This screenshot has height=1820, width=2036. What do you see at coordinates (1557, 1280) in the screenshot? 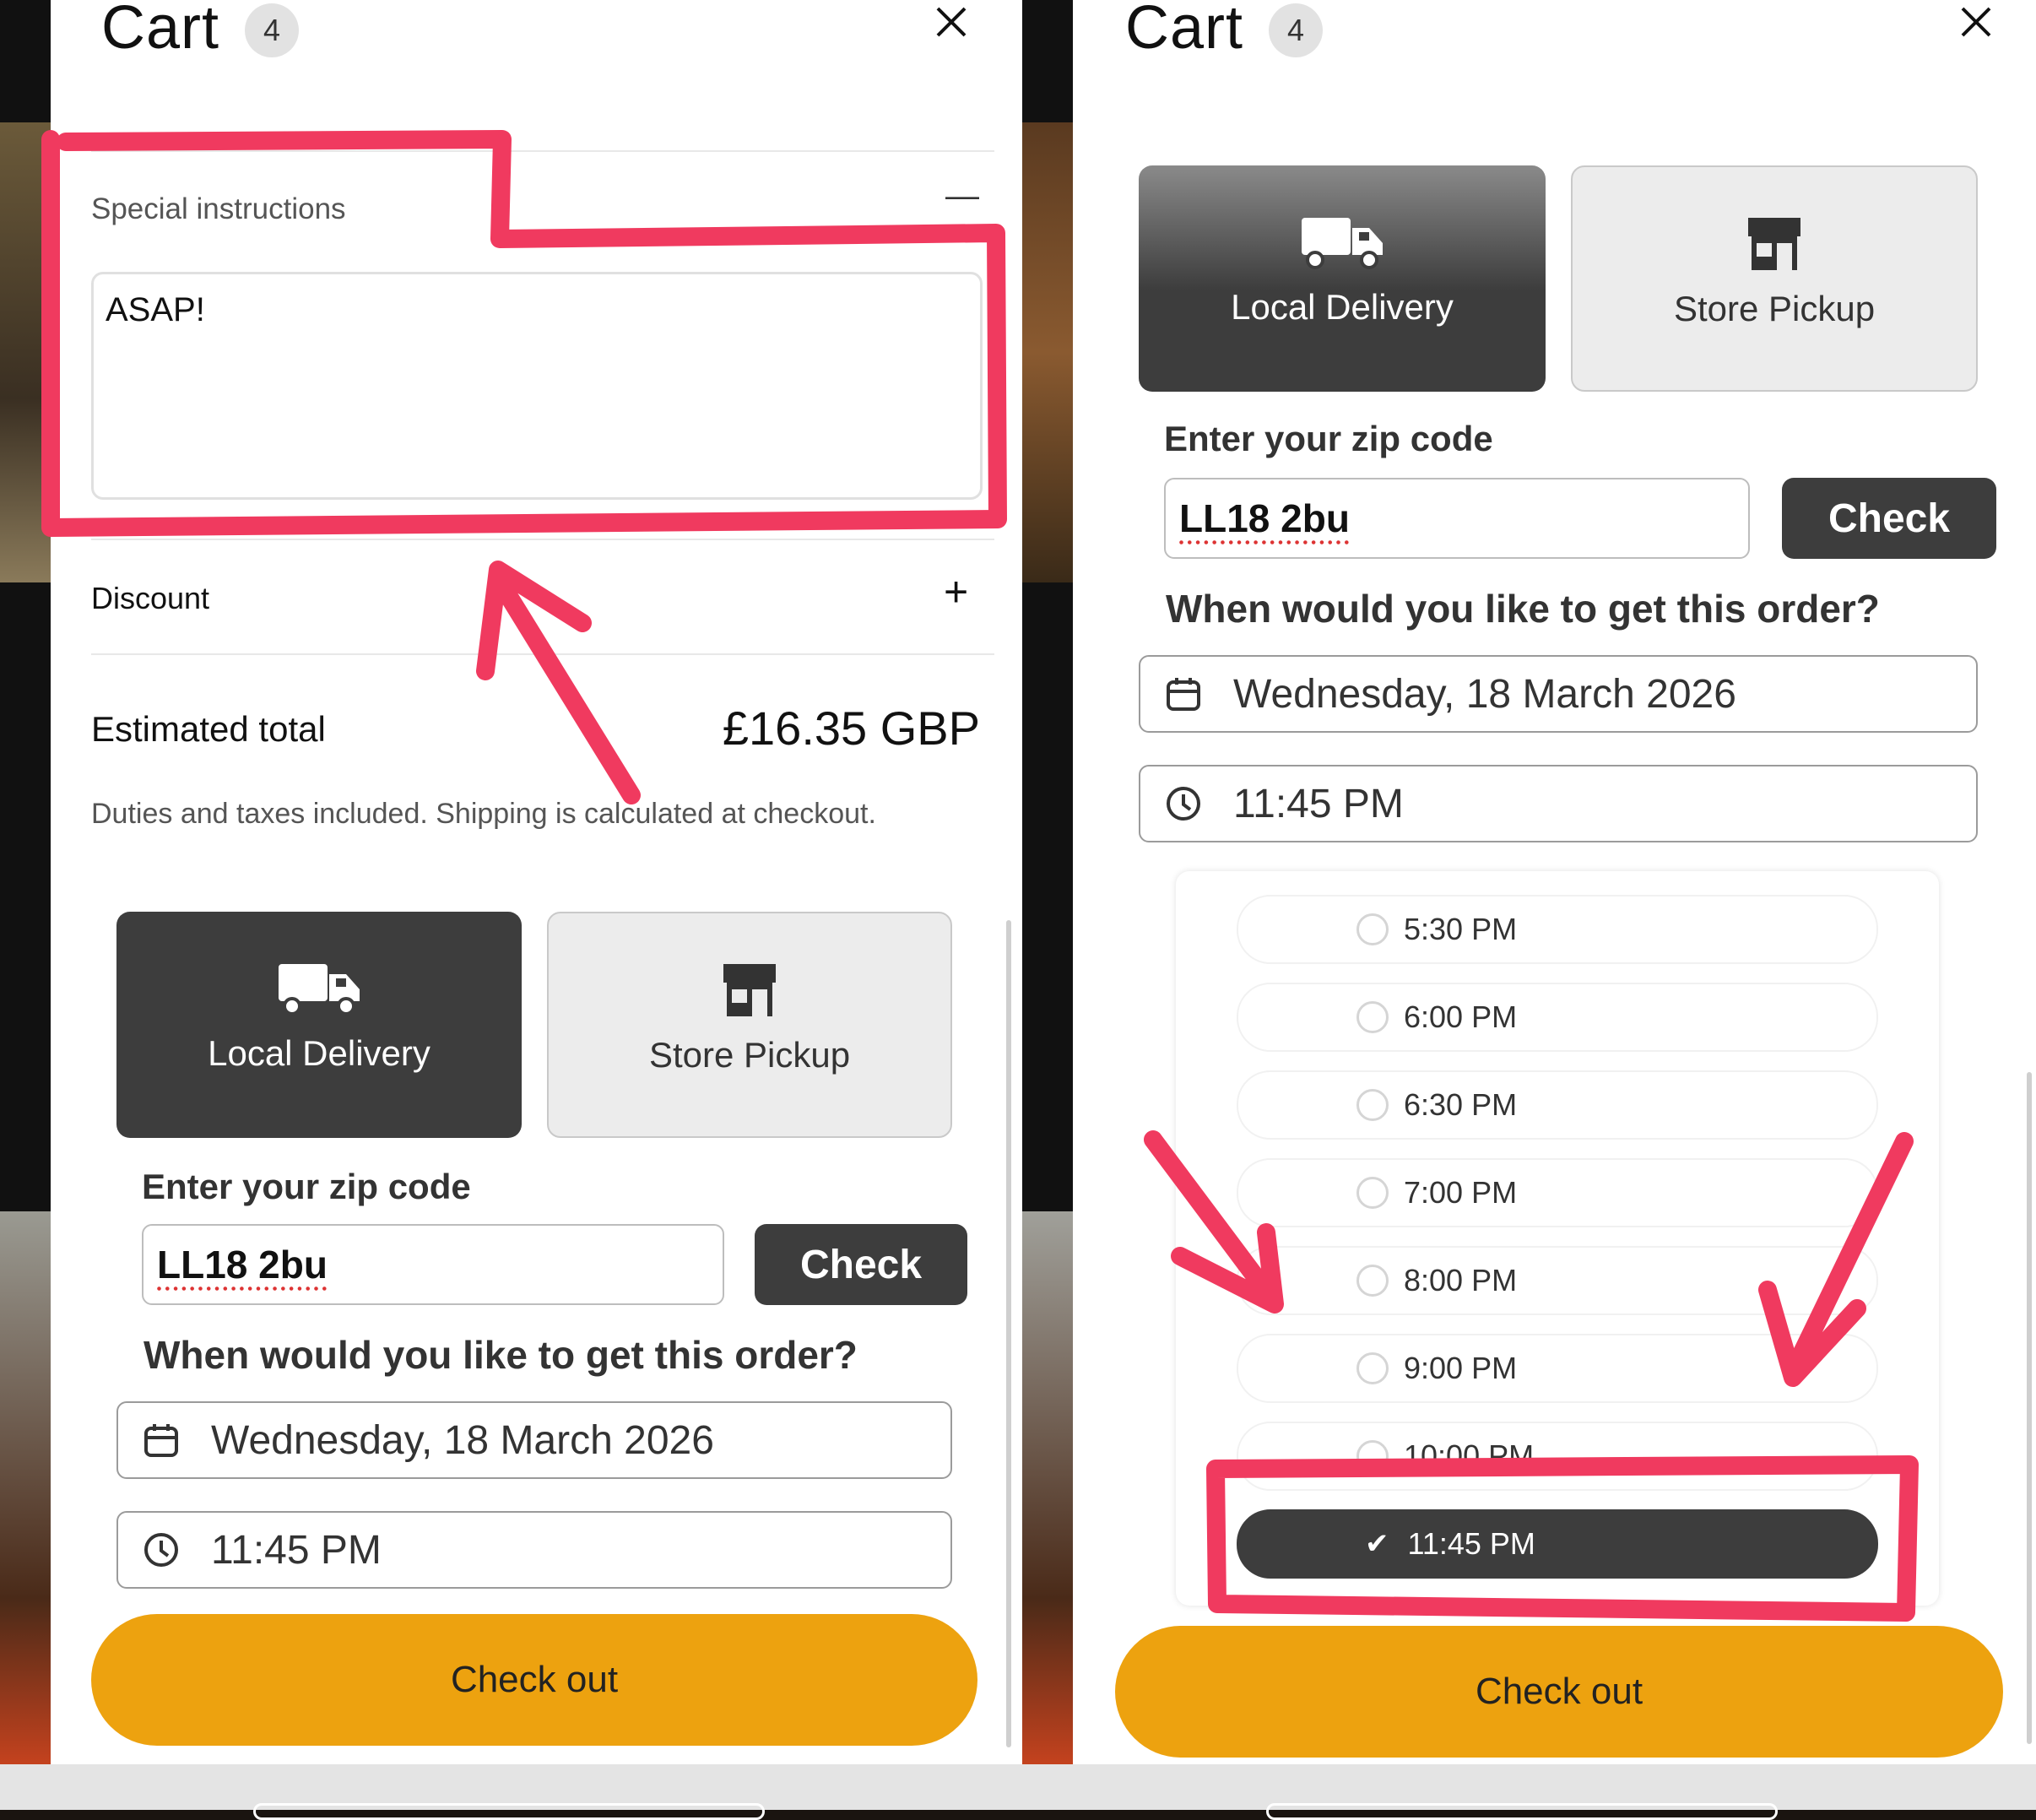
I see `time-slot-option: 8:00 PM` at bounding box center [1557, 1280].